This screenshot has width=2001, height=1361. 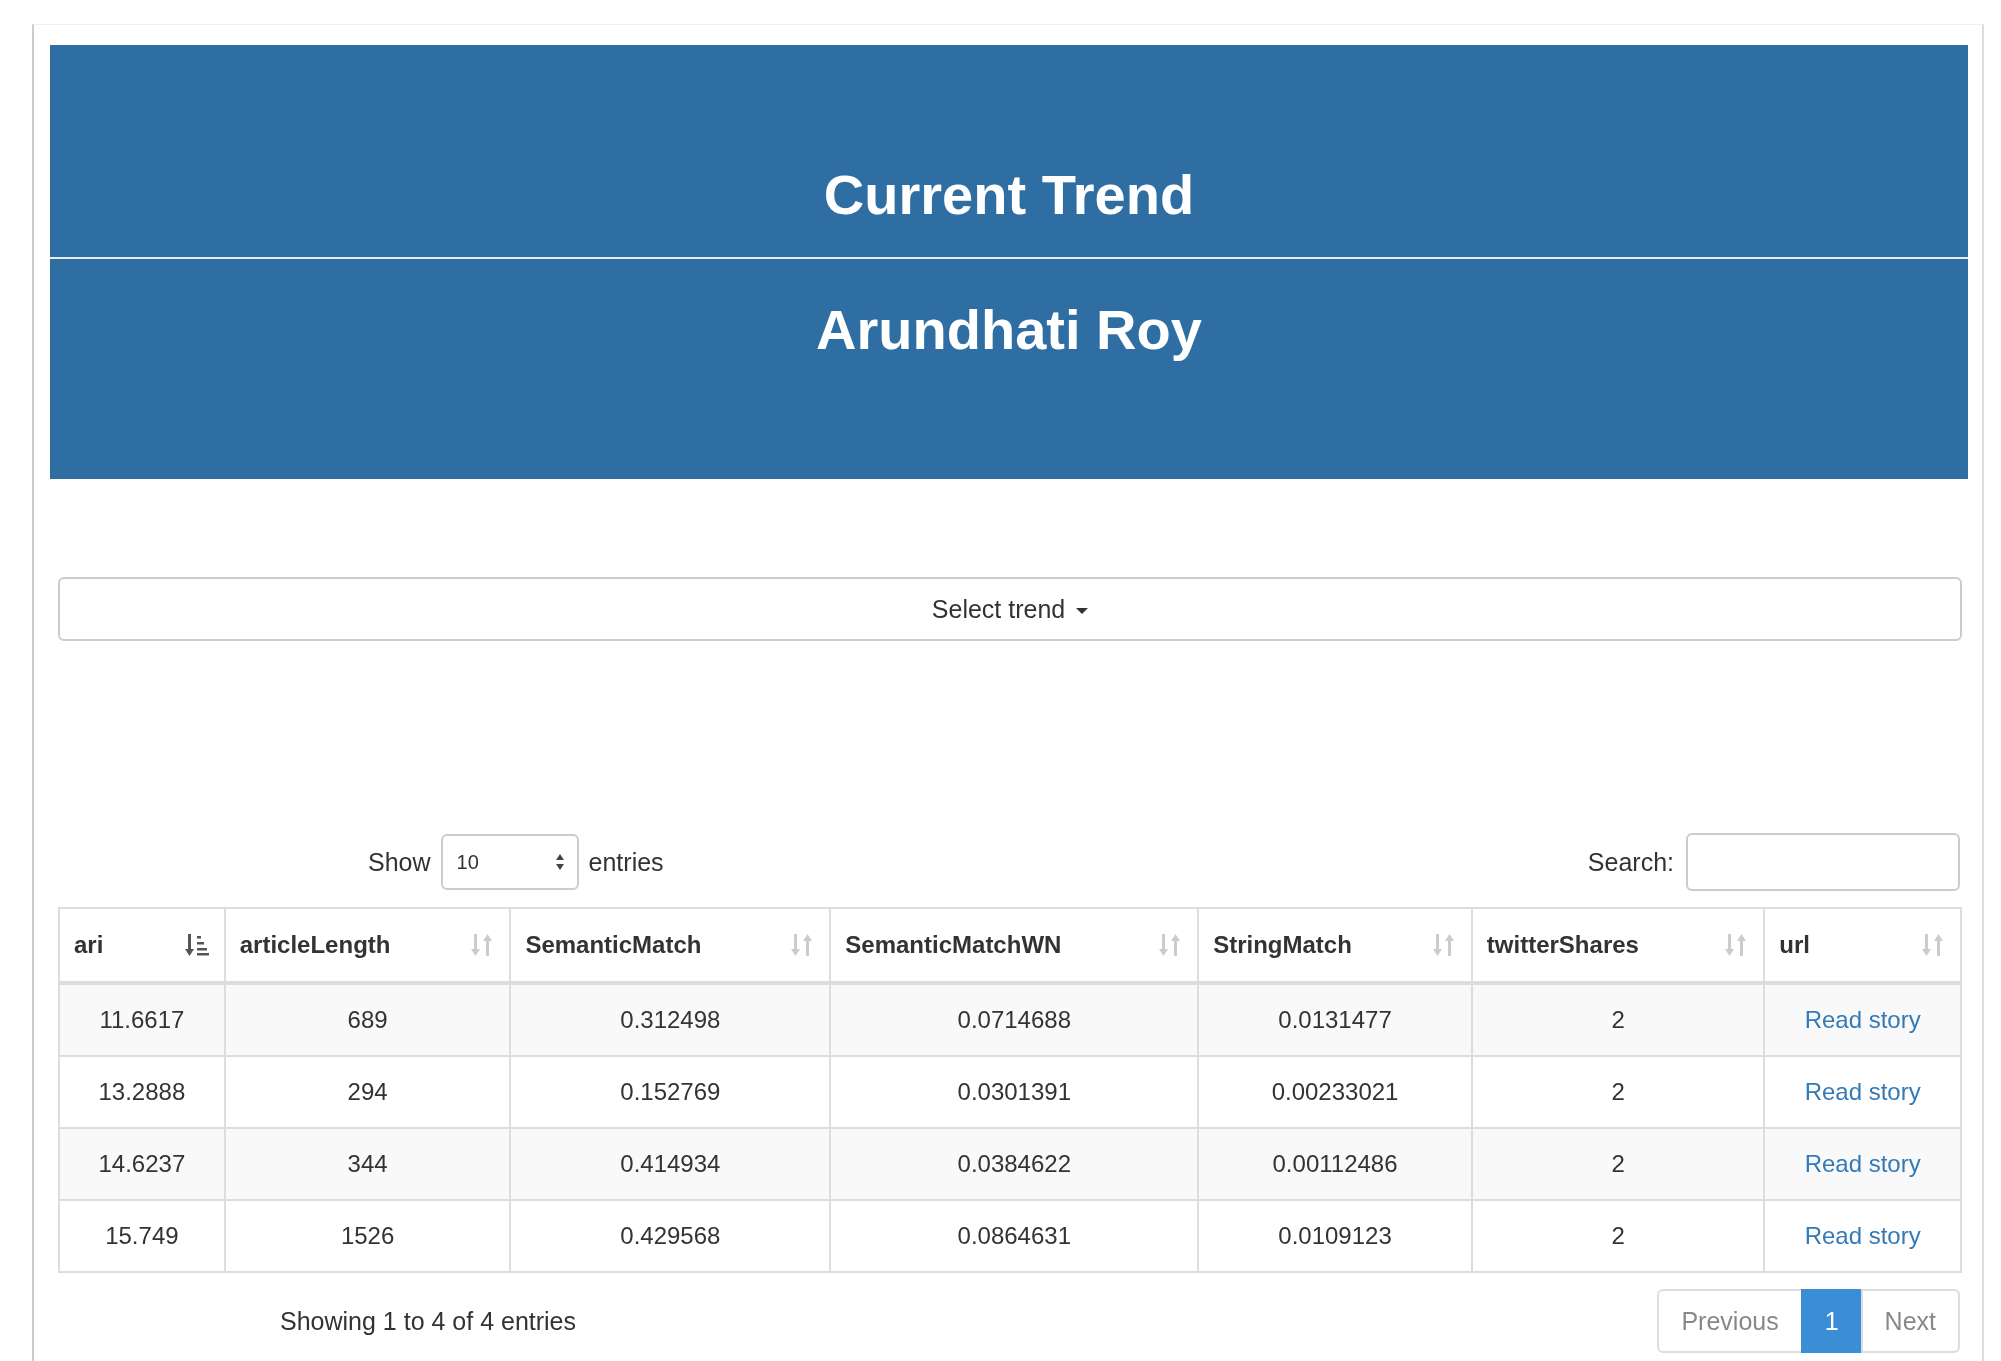 What do you see at coordinates (670, 1091) in the screenshot?
I see `table-cell: 0.152769` at bounding box center [670, 1091].